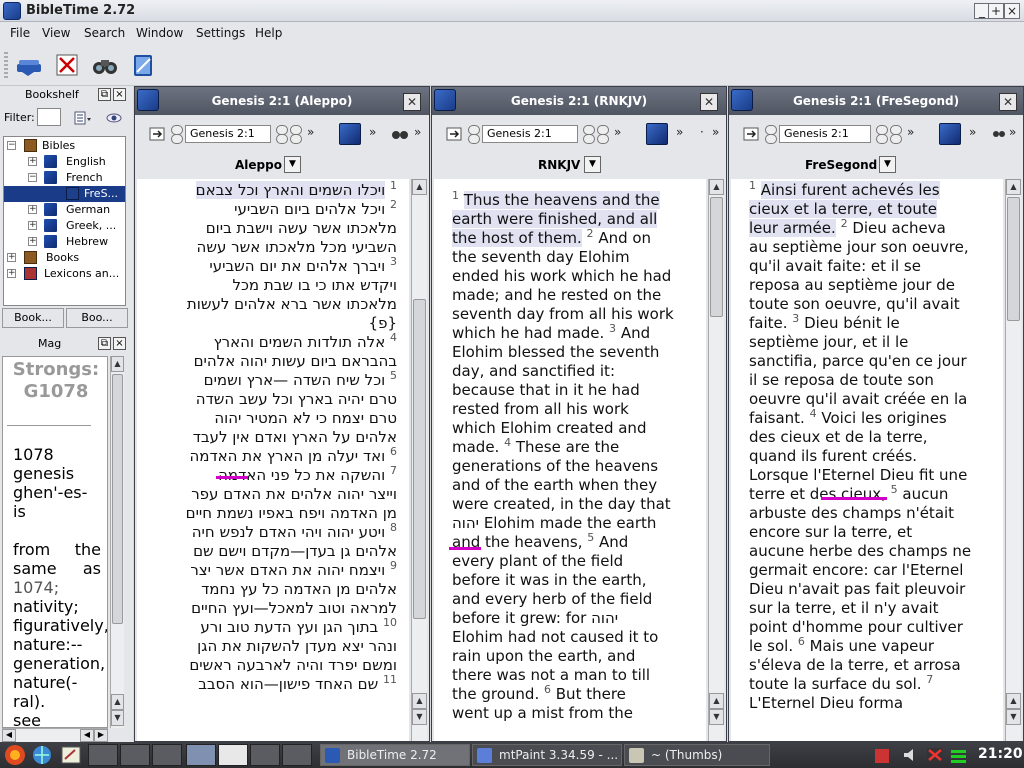  Describe the element at coordinates (395, 755) in the screenshot. I see `task-bibletime: BibleTime 2.72` at that location.